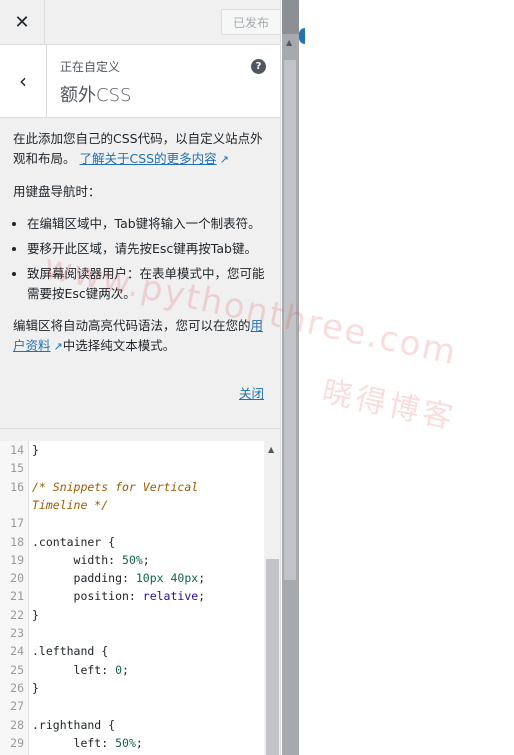  I want to click on section-header: ‹ 正在自定义 额外CSS ?, so click(140, 81).